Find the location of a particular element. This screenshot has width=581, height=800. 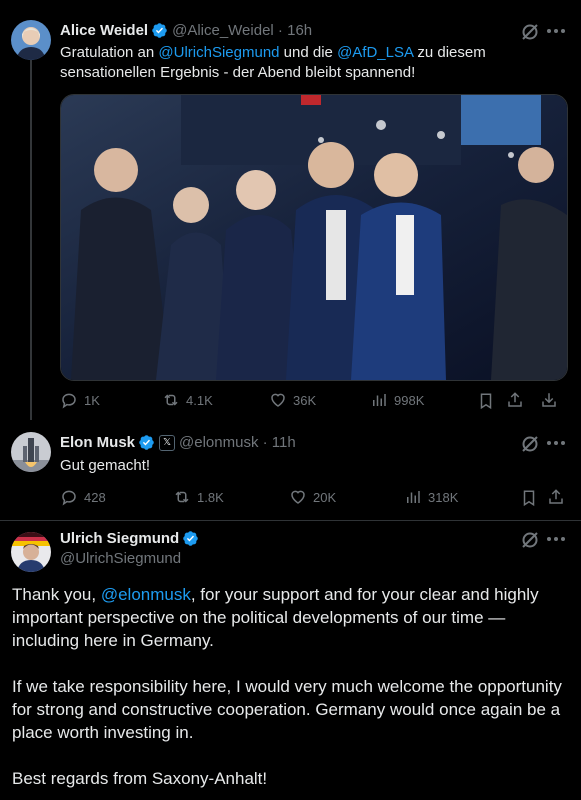

timestamp: 11h is located at coordinates (284, 442).